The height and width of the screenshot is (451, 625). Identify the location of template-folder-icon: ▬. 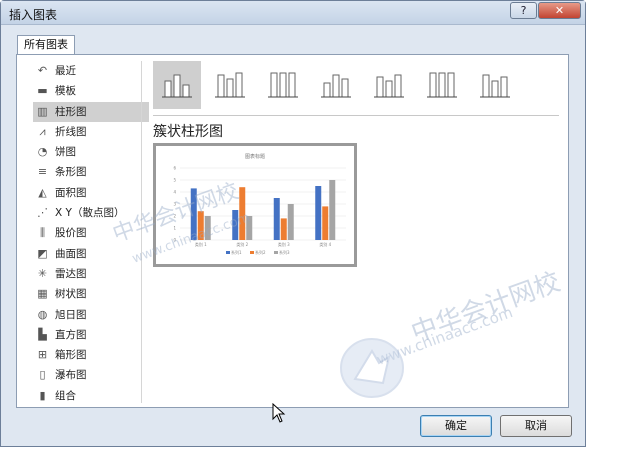
(42, 91).